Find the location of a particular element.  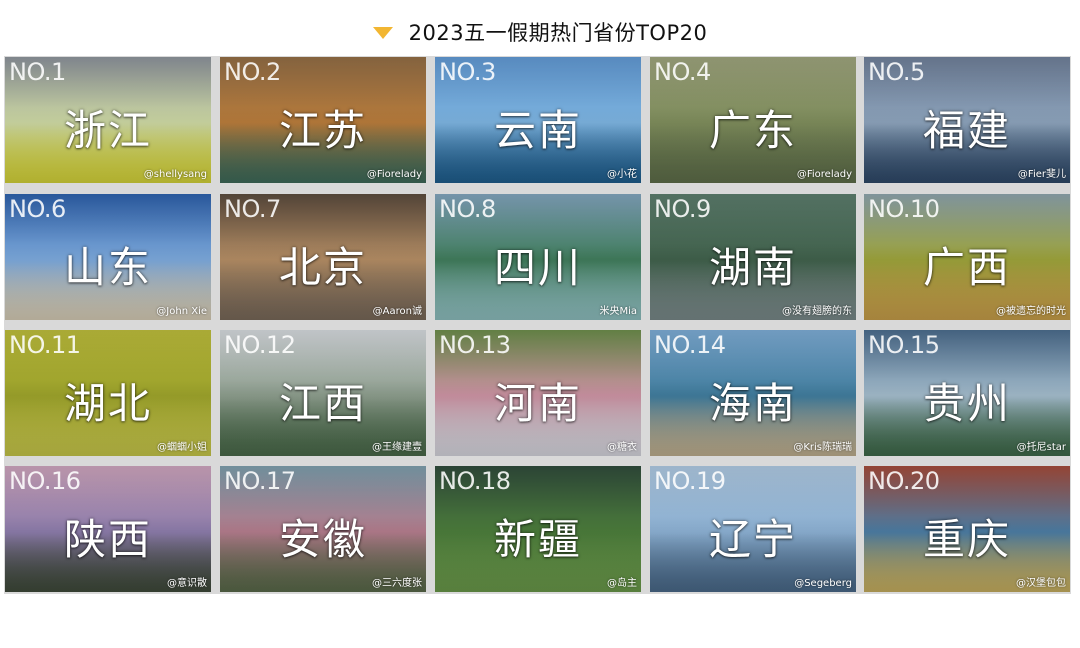

page-header: 2023五一假期热门省份TOP20 is located at coordinates (540, 32).